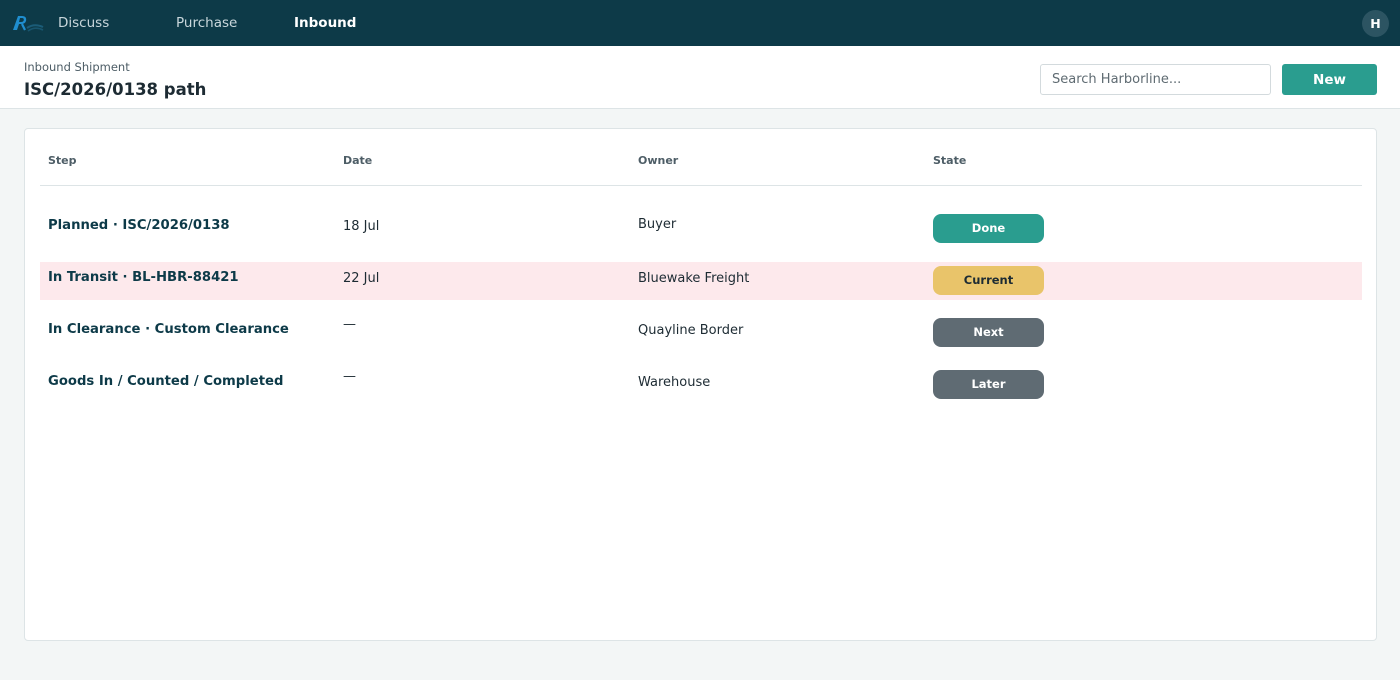  What do you see at coordinates (62, 160) in the screenshot?
I see `column-header-step: Step` at bounding box center [62, 160].